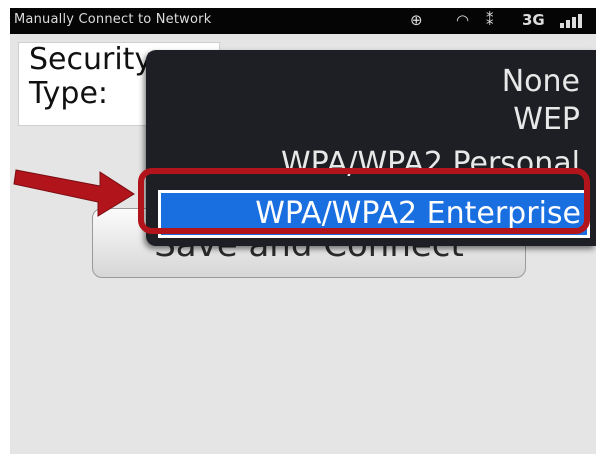  Describe the element at coordinates (546, 119) in the screenshot. I see `menu-item-wep: WEP` at that location.